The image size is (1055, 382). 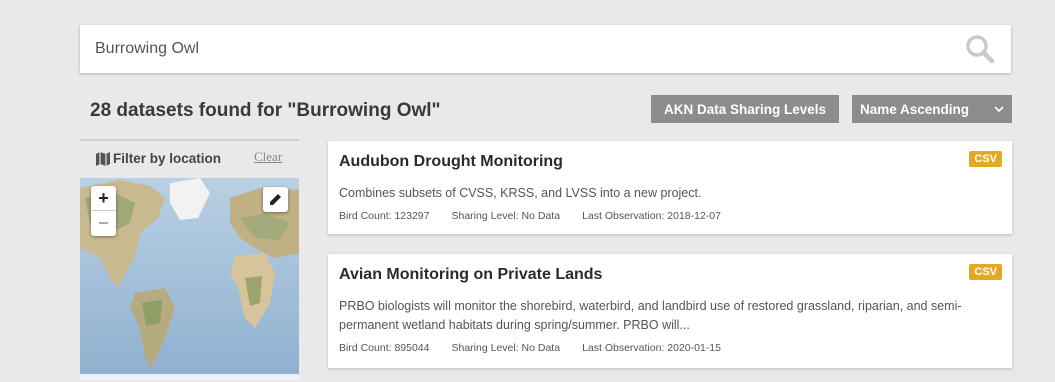 I want to click on search-icon, so click(x=980, y=49).